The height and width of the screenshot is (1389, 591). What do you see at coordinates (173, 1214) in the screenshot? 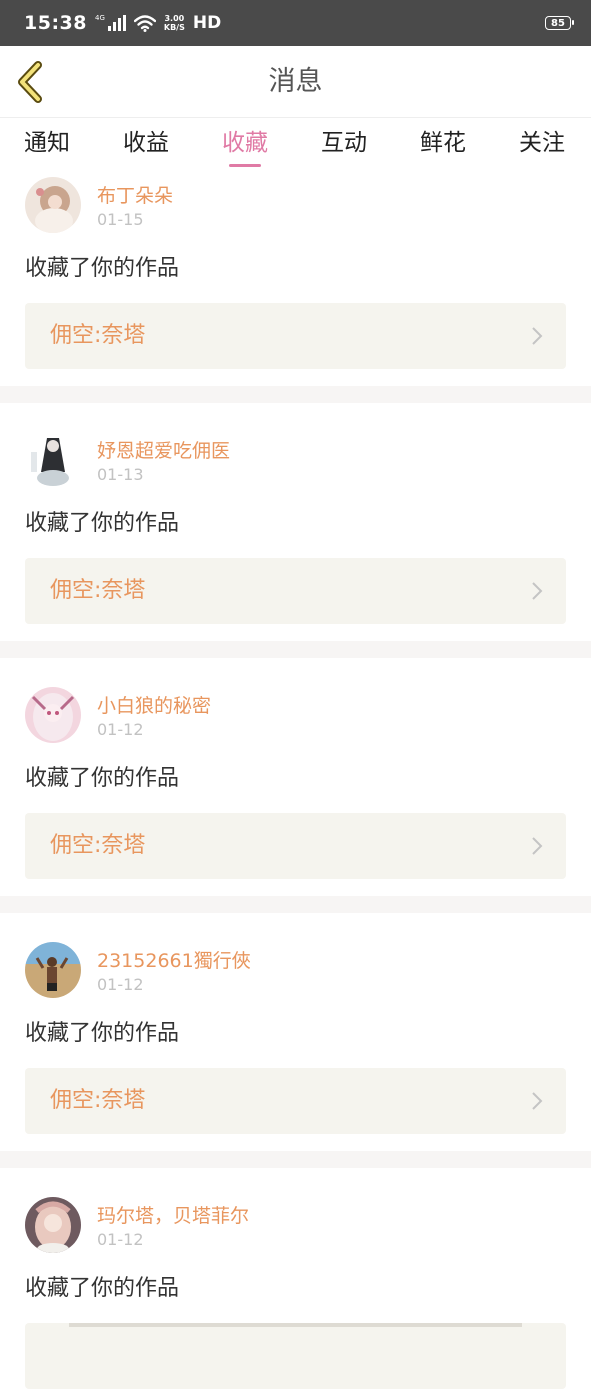
I see `username: 玛尔塔，贝塔菲尔` at bounding box center [173, 1214].